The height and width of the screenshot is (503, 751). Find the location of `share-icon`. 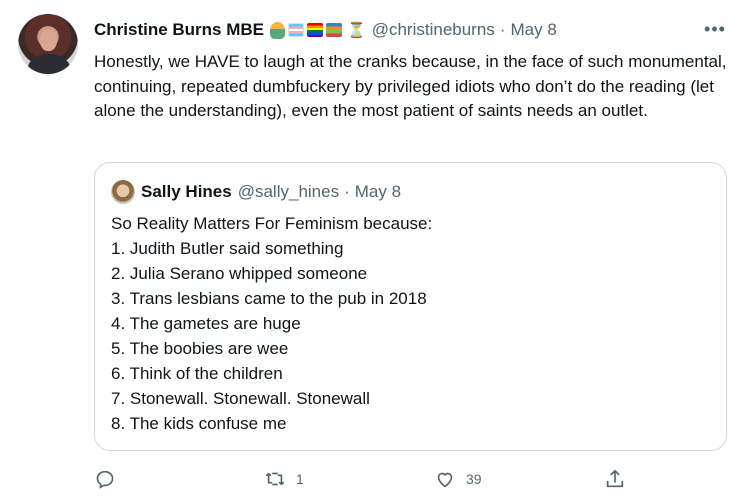

share-icon is located at coordinates (615, 478).